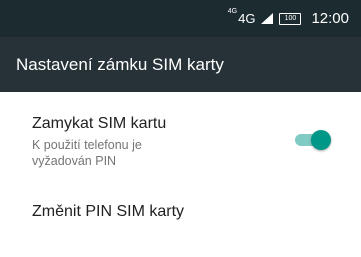  I want to click on change-pin-title: Změnit PIN SIM karty, so click(108, 211).